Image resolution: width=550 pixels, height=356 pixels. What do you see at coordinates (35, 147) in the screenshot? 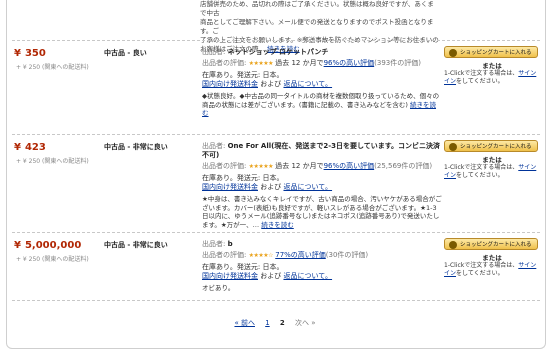
I see `price-value: 423` at bounding box center [35, 147].